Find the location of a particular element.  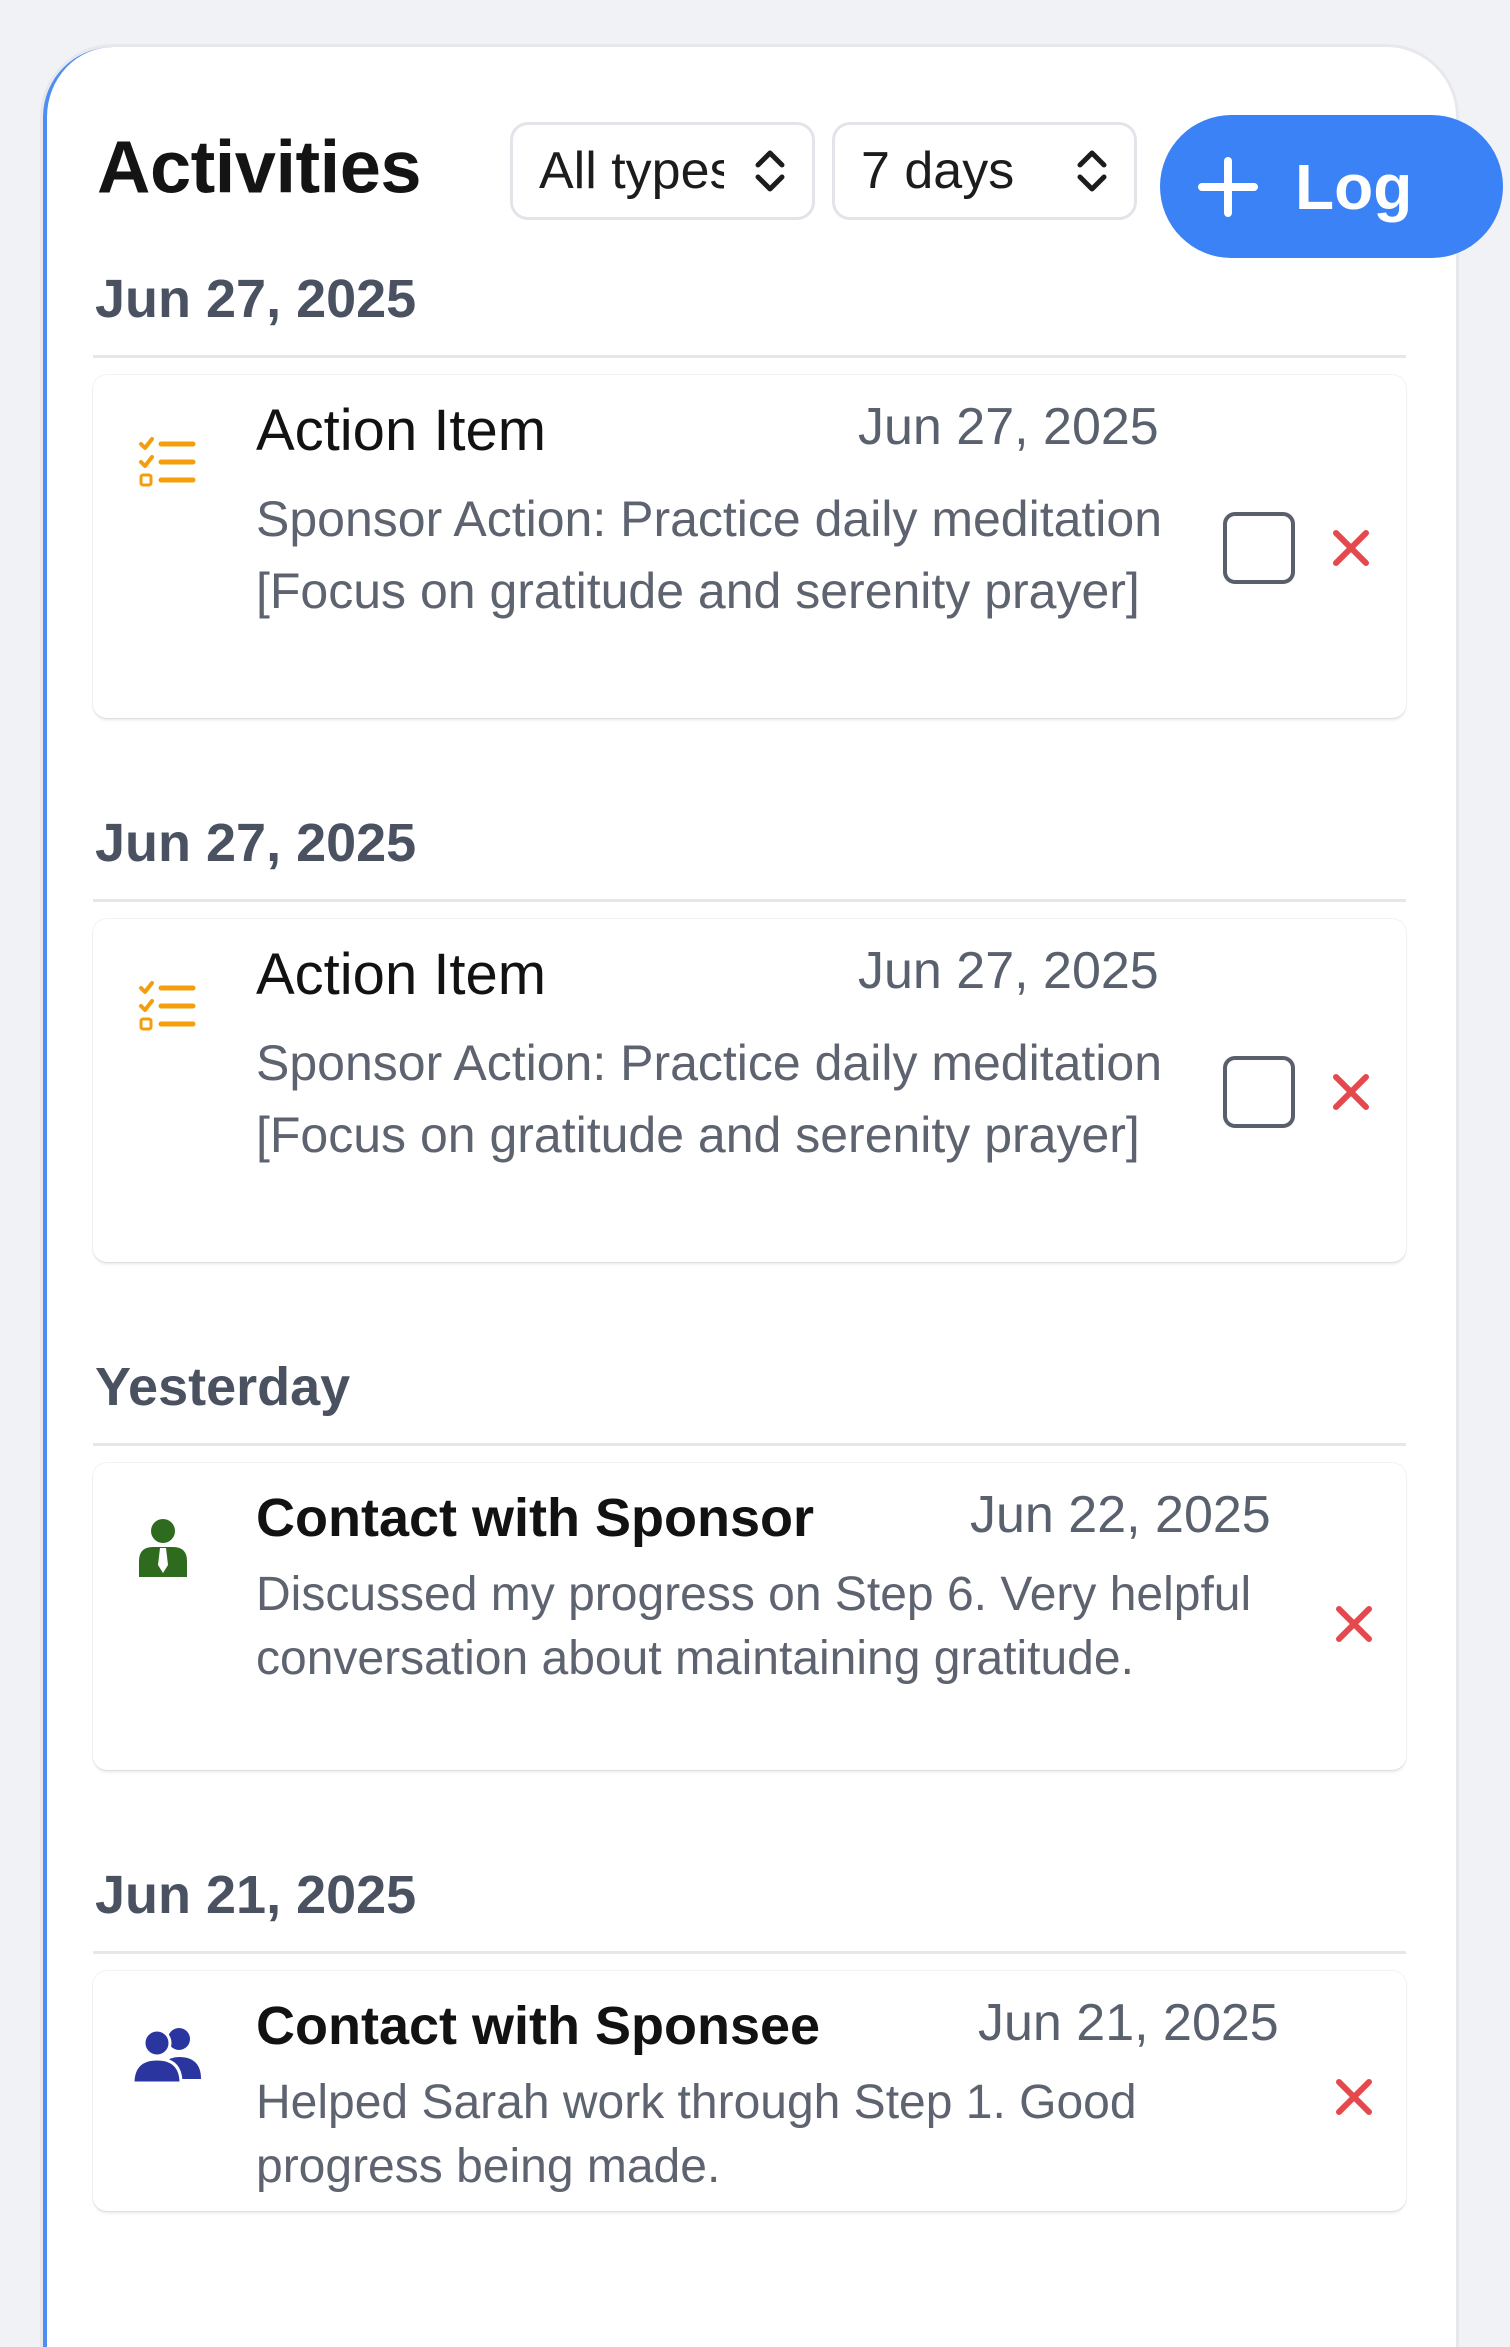

entry-date: Jun 21, 2025 is located at coordinates (1128, 2023).